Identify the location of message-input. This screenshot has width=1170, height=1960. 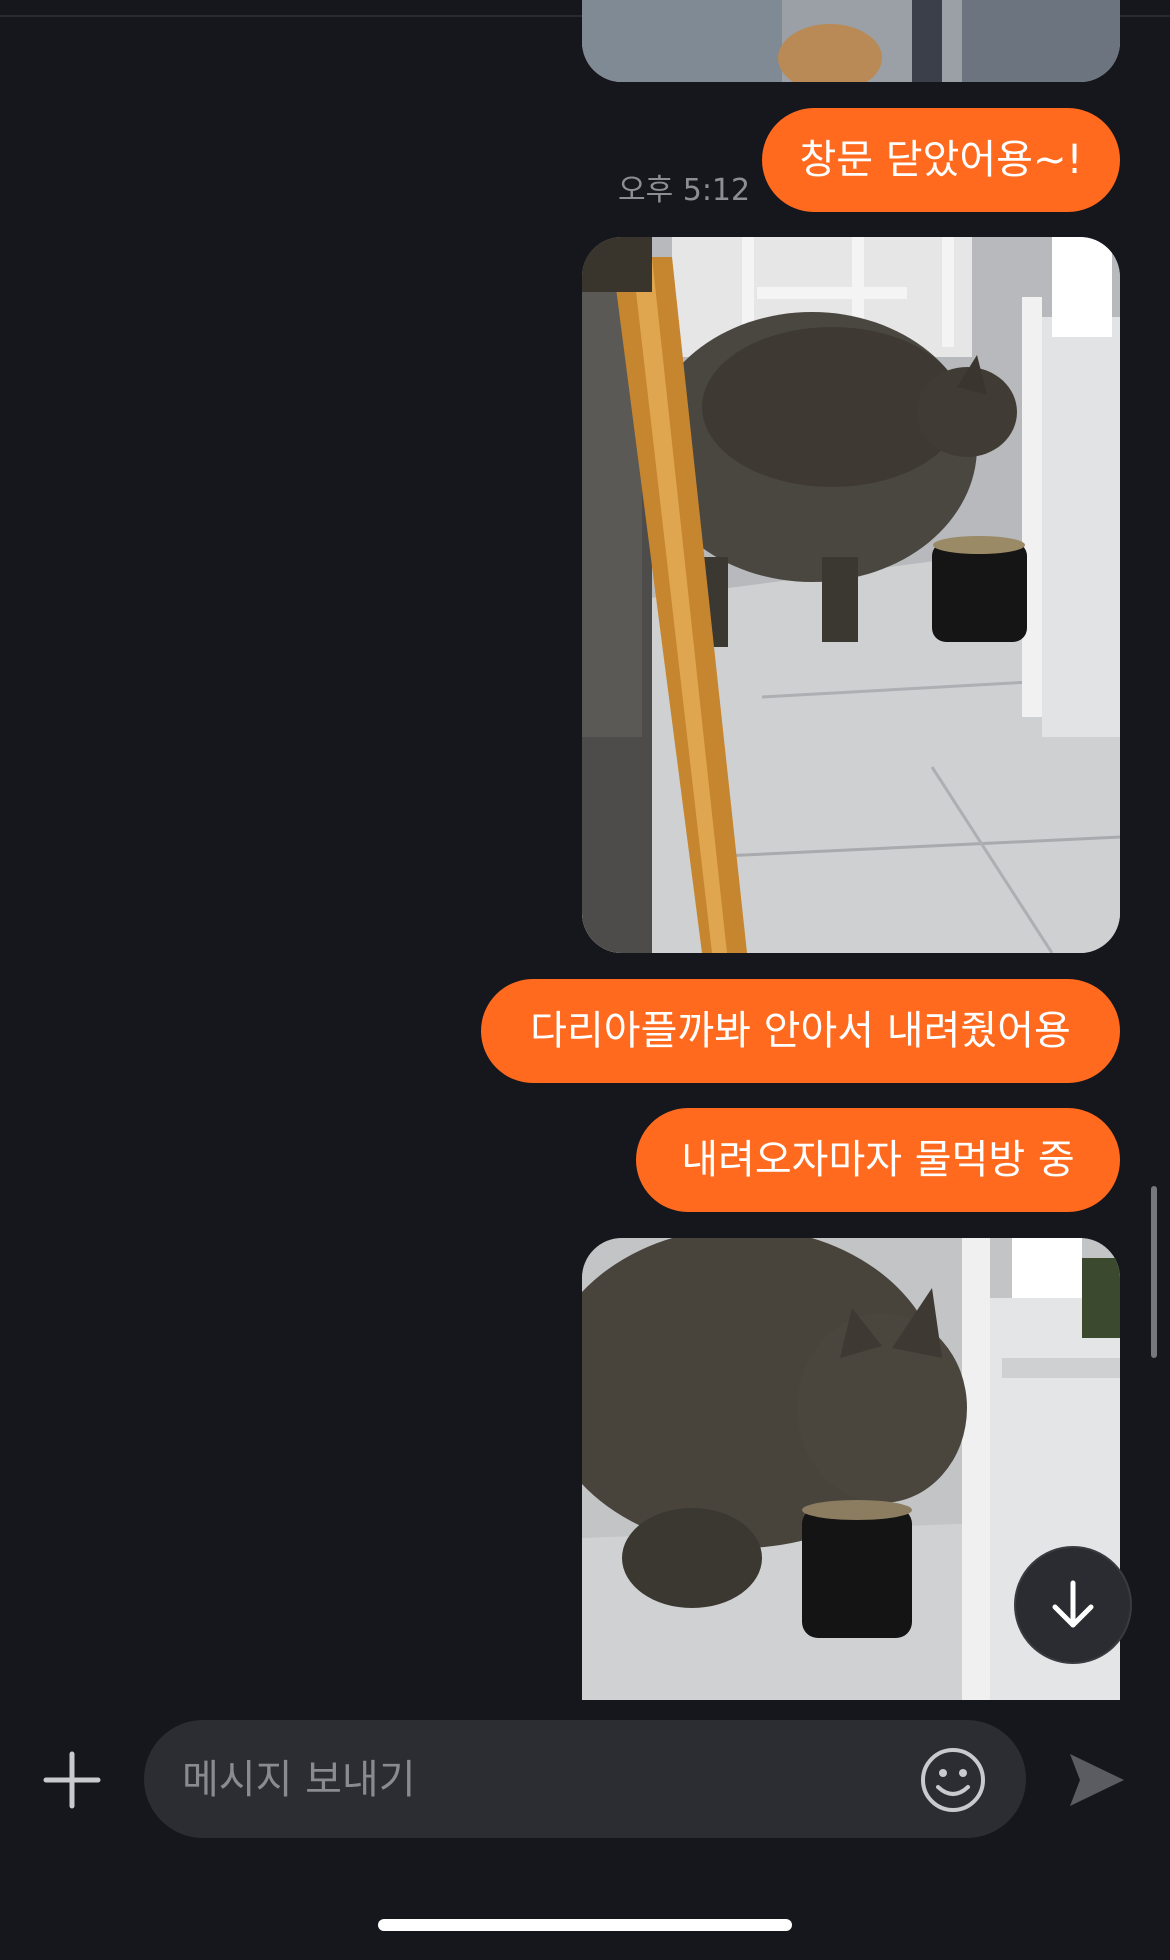
(532, 1780).